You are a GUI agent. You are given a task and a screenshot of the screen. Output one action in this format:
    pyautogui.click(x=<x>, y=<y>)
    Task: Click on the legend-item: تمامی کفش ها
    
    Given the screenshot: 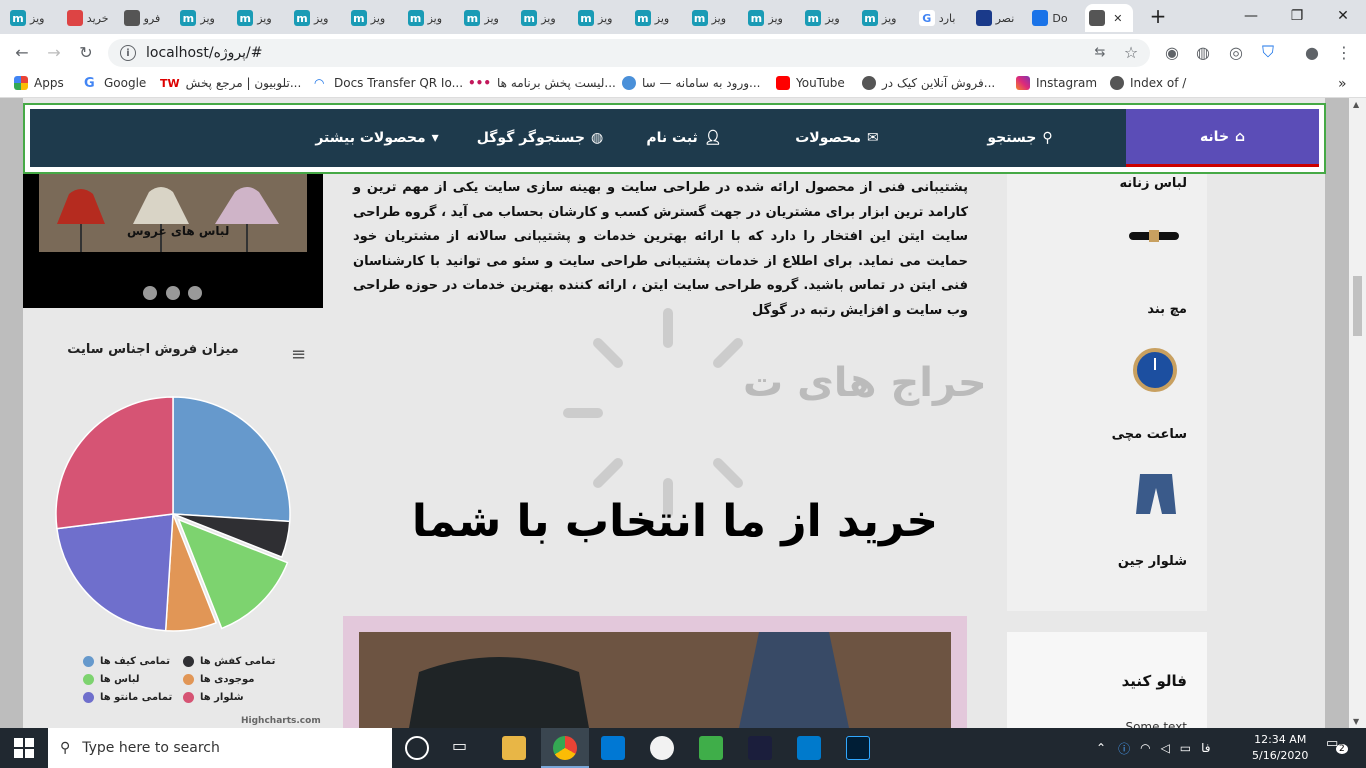 What is the action you would take?
    pyautogui.click(x=231, y=661)
    